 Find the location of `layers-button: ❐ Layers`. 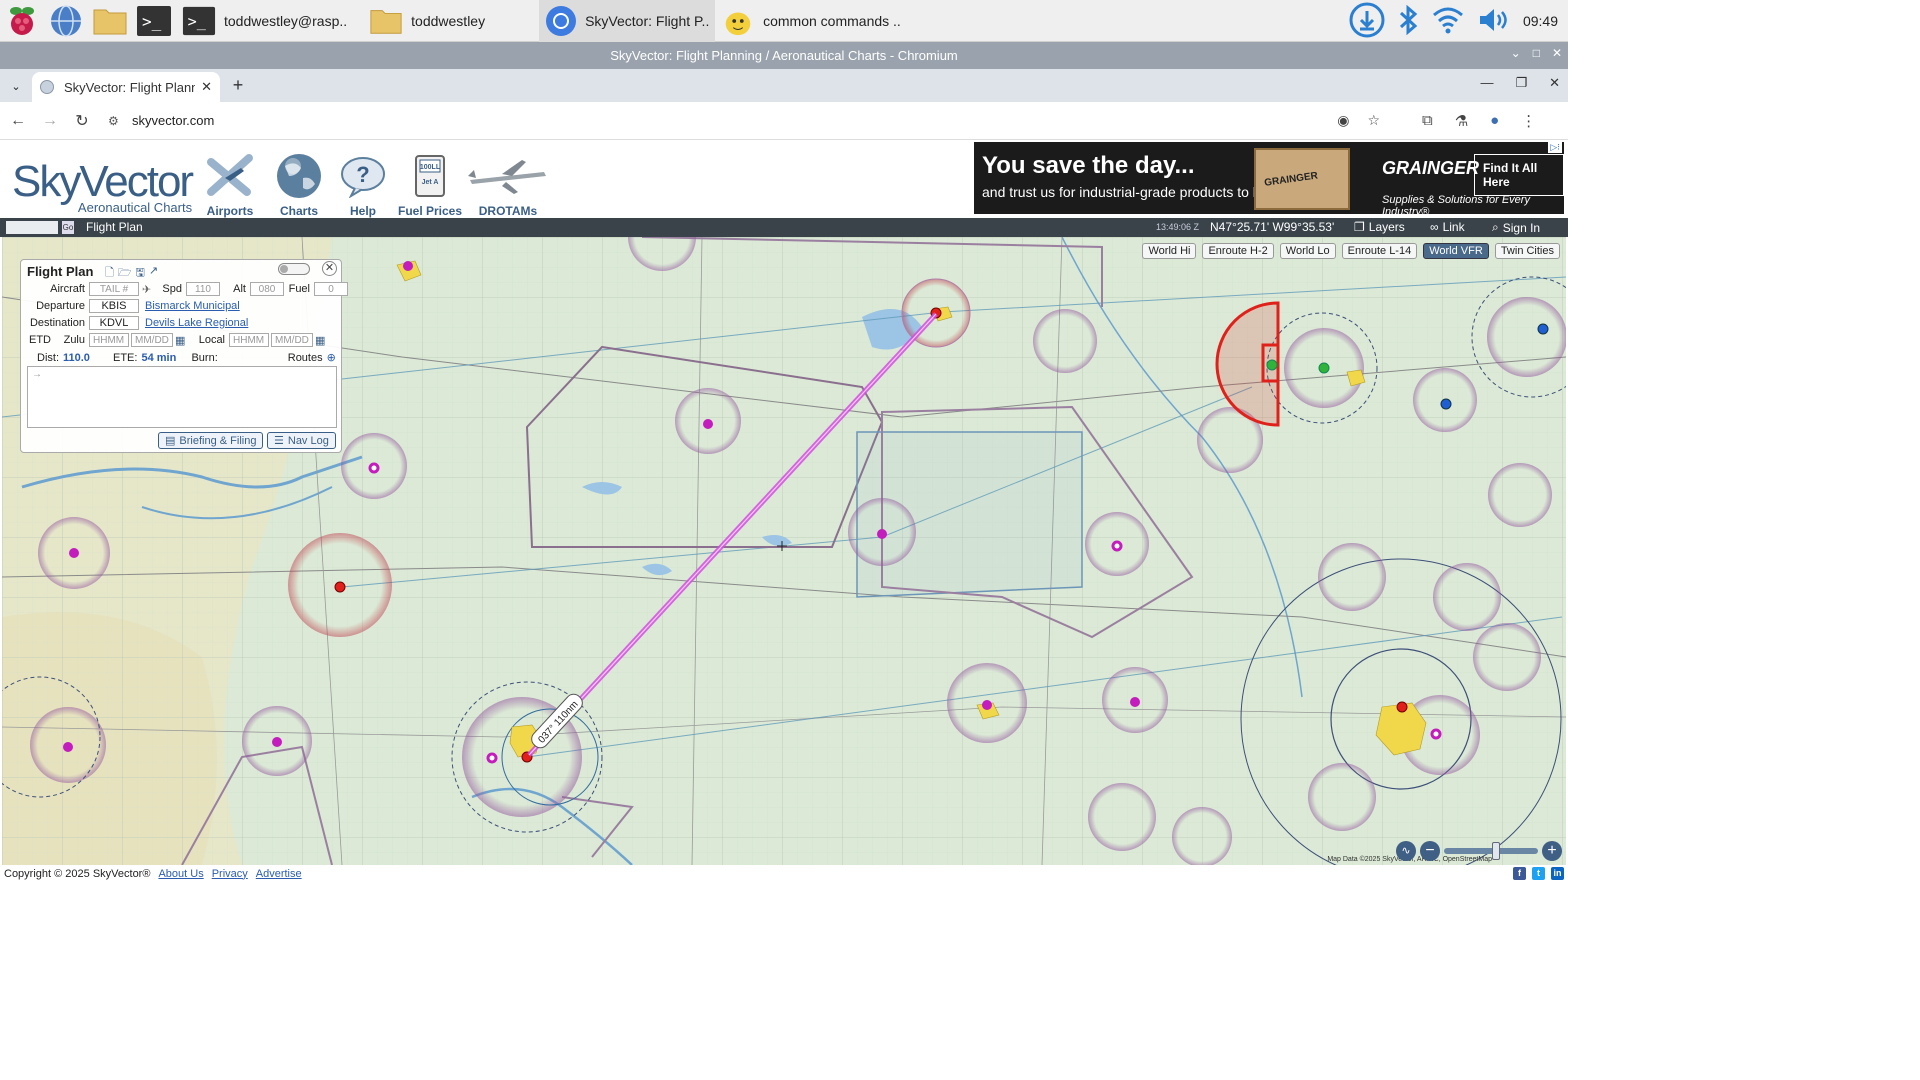

layers-button: ❐ Layers is located at coordinates (1379, 227).